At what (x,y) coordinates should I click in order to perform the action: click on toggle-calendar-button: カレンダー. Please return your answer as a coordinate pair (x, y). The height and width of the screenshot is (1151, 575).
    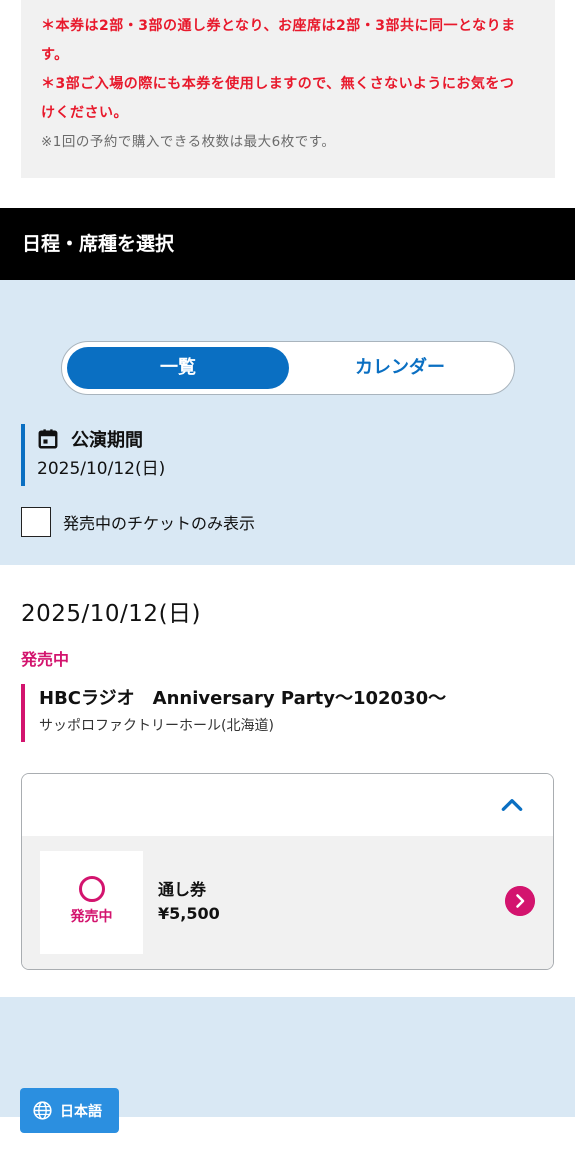
    Looking at the image, I should click on (400, 368).